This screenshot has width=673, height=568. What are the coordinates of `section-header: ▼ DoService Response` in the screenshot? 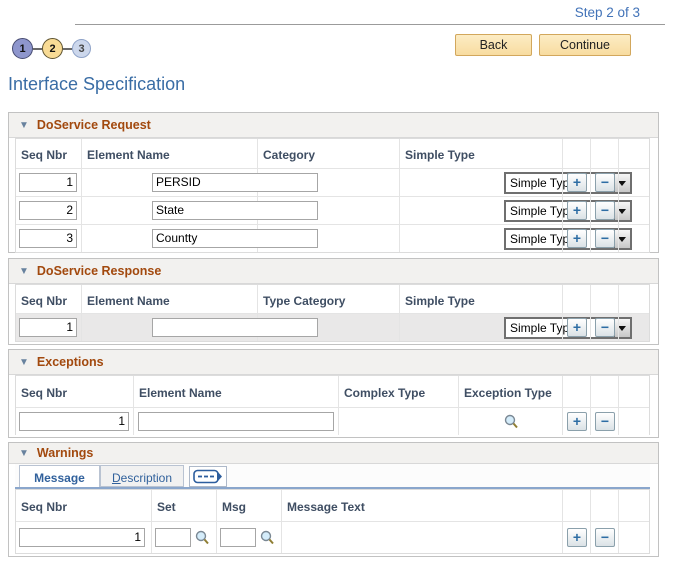 It's located at (333, 271).